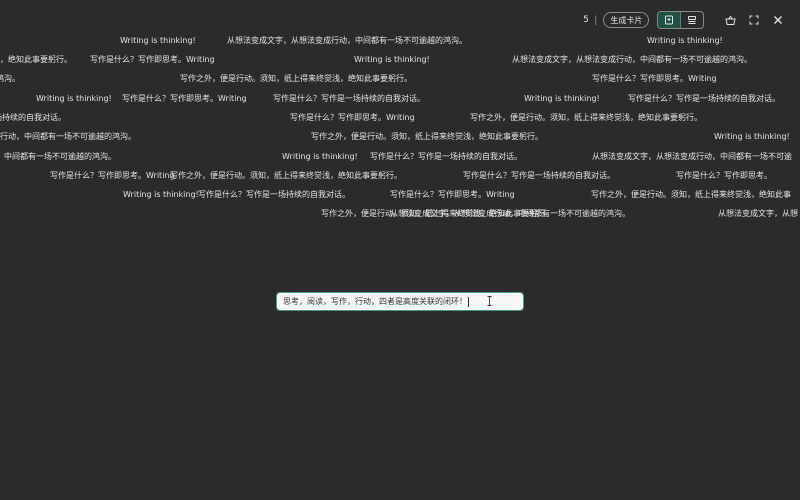 Image resolution: width=800 pixels, height=500 pixels. I want to click on top-toolbar: 5 | 生成卡片, so click(683, 20).